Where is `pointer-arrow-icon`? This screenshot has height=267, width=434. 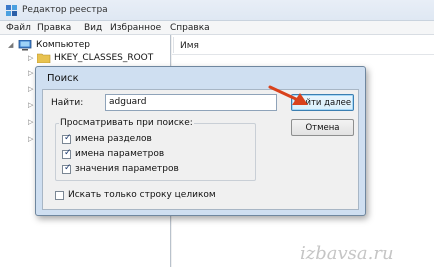 pointer-arrow-icon is located at coordinates (288, 95).